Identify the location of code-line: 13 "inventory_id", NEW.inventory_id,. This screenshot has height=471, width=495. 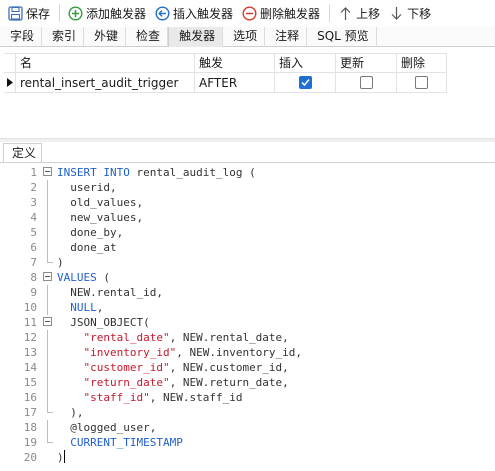
(247, 352).